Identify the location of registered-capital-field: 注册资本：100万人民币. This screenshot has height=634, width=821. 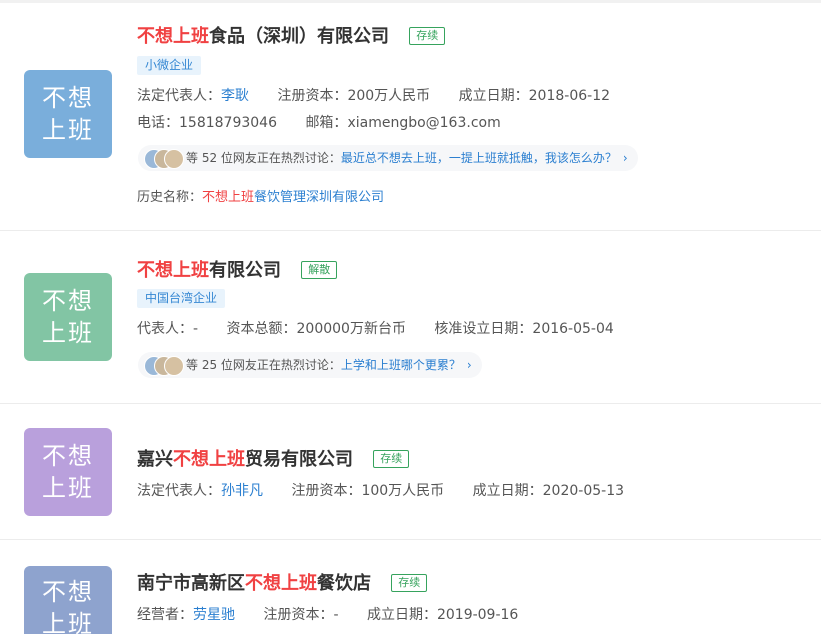
(367, 490).